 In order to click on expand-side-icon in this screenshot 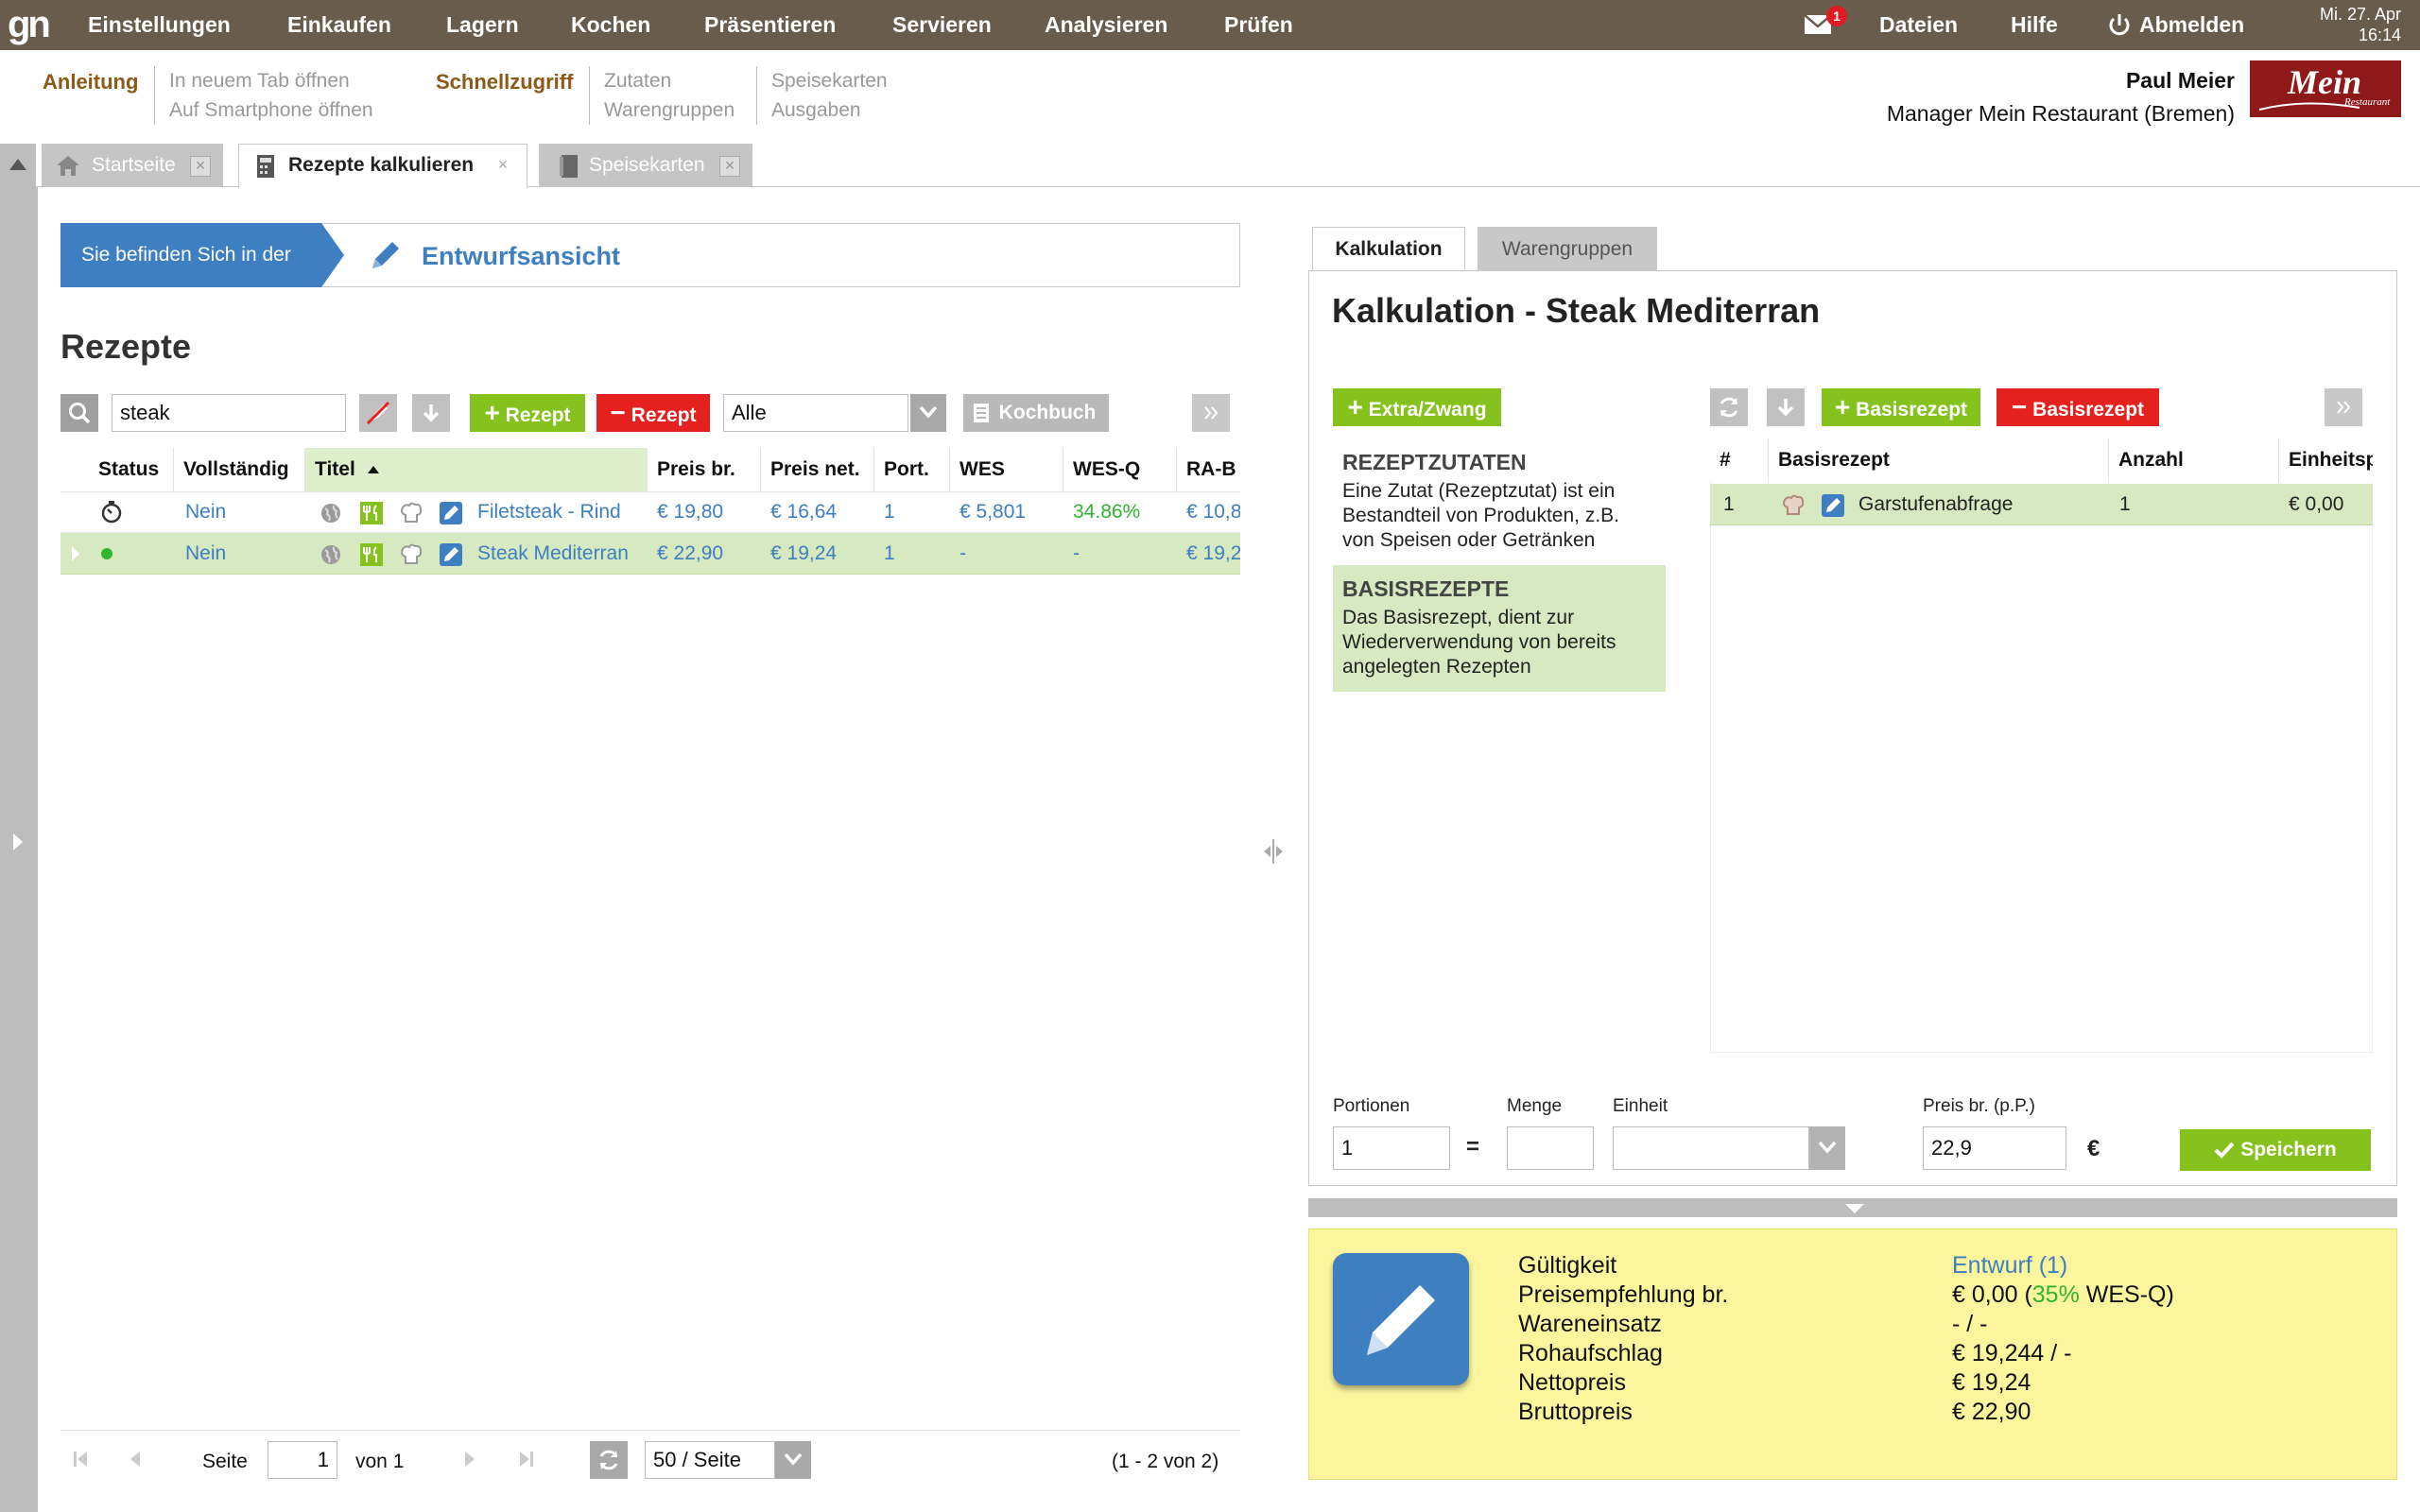, I will do `click(18, 842)`.